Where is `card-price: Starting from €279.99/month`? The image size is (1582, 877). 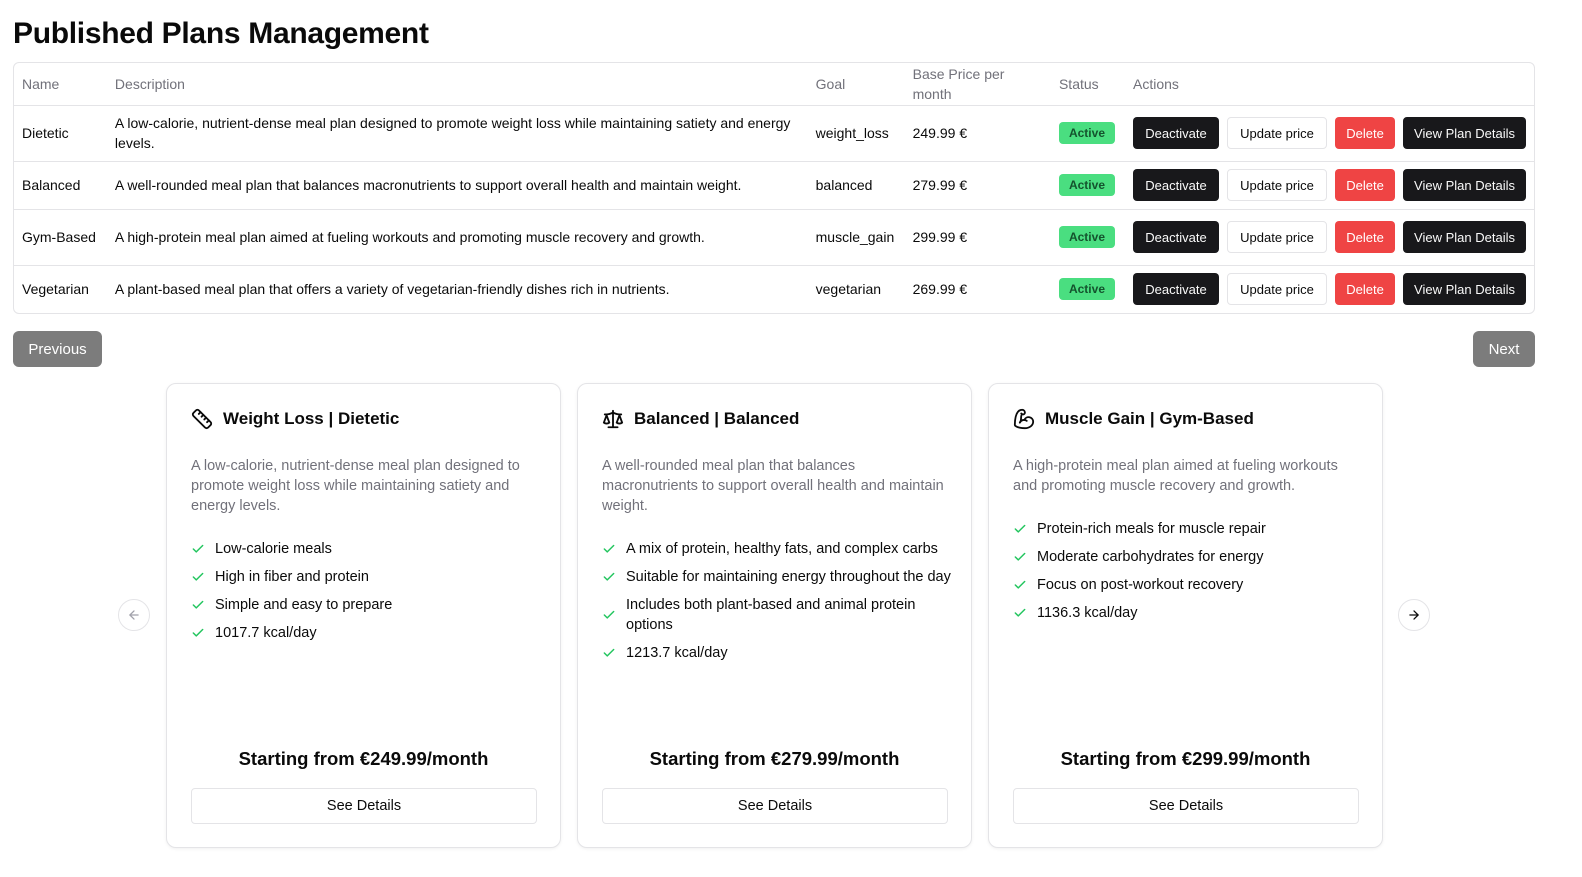
card-price: Starting from €279.99/month is located at coordinates (774, 758).